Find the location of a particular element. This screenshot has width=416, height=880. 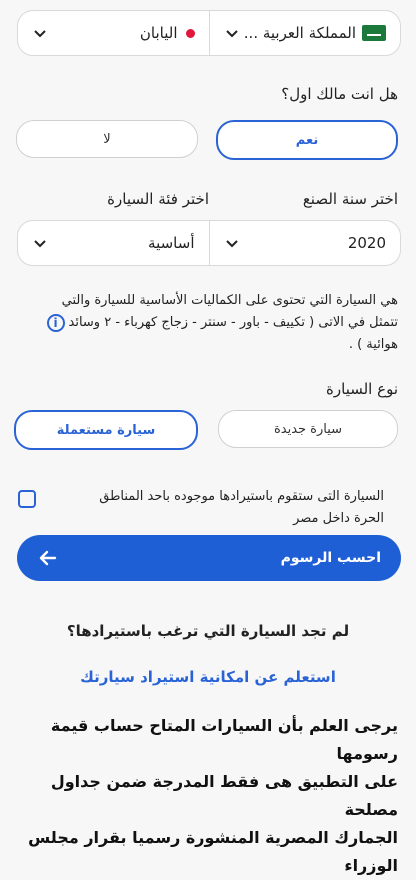

category-value: أساسية is located at coordinates (171, 243).